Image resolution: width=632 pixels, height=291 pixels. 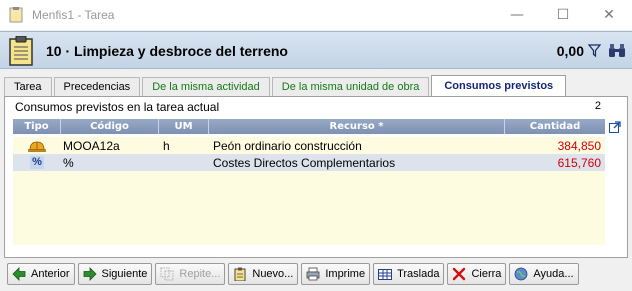 What do you see at coordinates (50, 274) in the screenshot?
I see `anterior-label: Anterior` at bounding box center [50, 274].